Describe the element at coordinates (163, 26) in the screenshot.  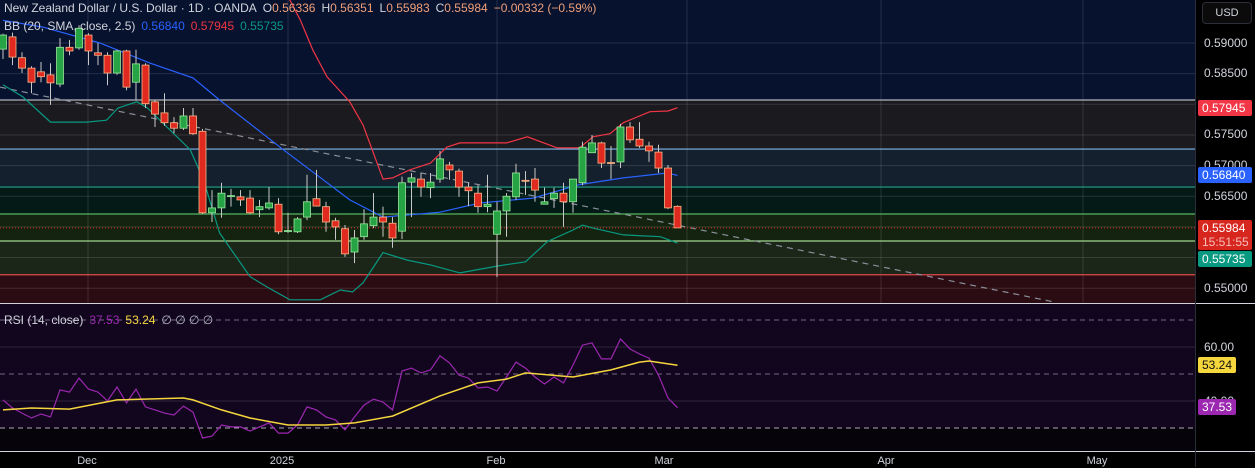
I see `bb-basis-value: 0.56840` at that location.